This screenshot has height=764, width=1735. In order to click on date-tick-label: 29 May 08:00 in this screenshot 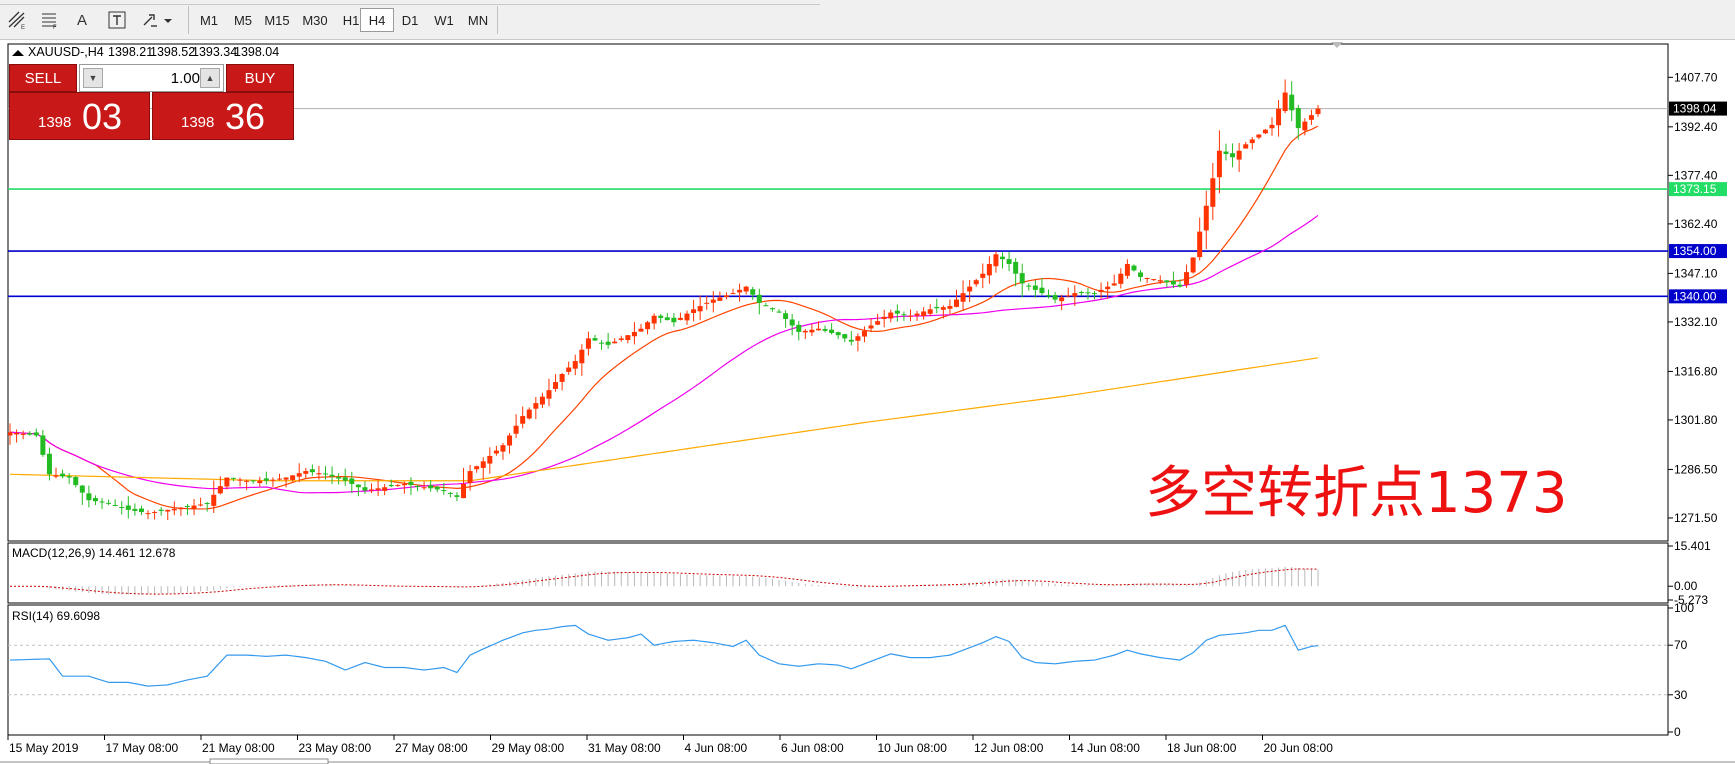, I will do `click(528, 748)`.